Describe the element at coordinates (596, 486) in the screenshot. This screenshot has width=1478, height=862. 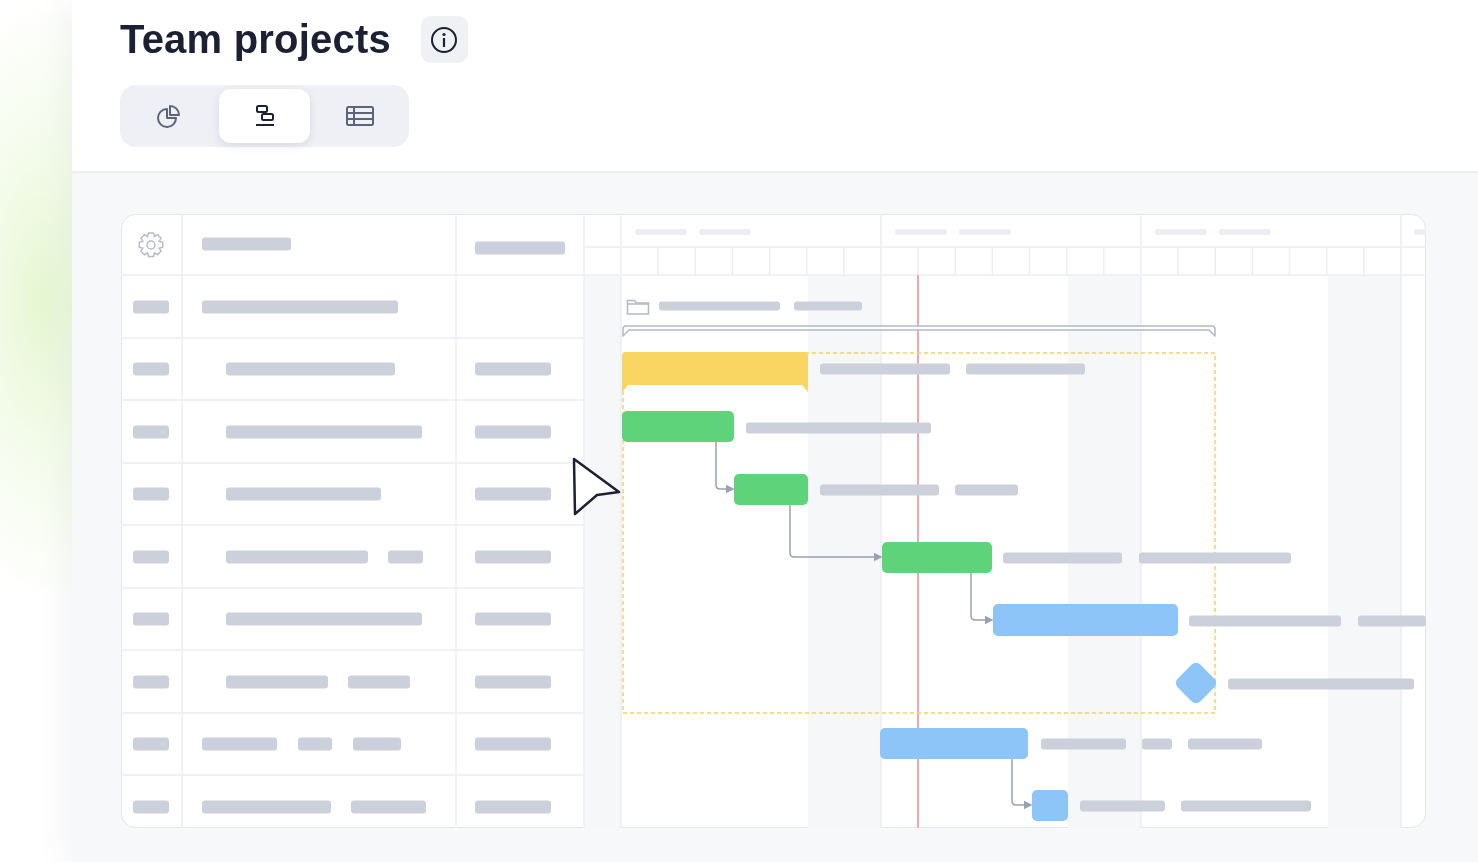
I see `cursor-icon` at that location.